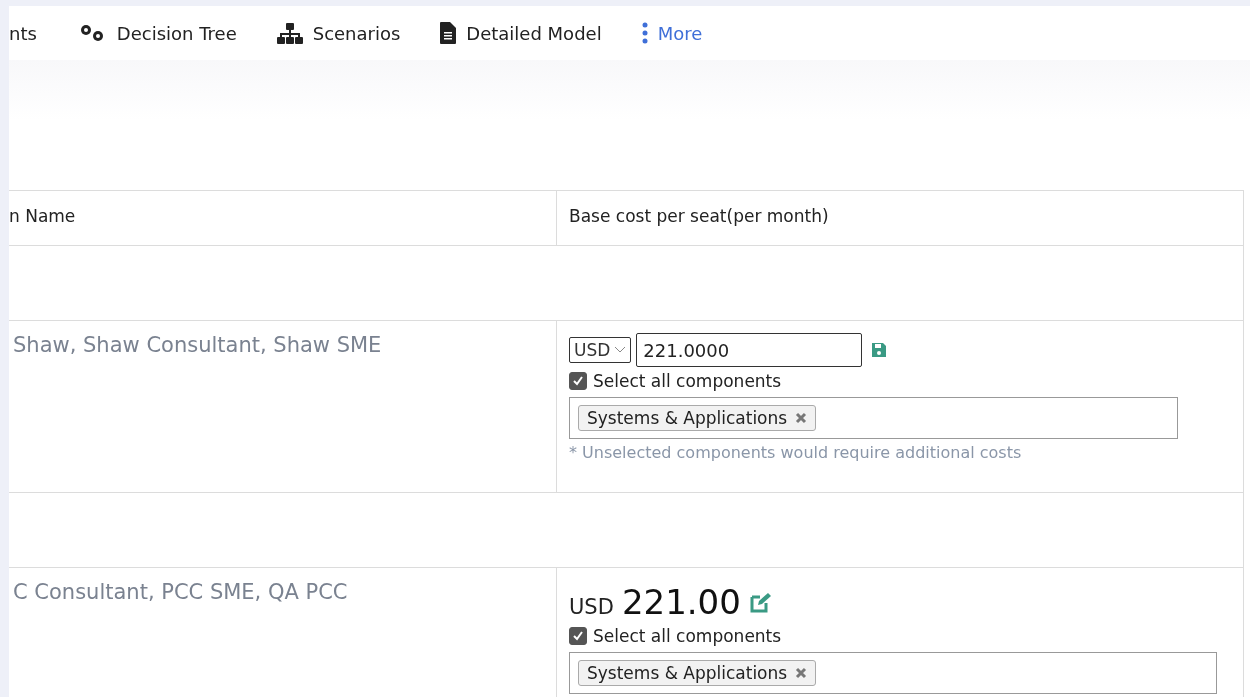  I want to click on nav-tab: Decision Tree, so click(156, 33).